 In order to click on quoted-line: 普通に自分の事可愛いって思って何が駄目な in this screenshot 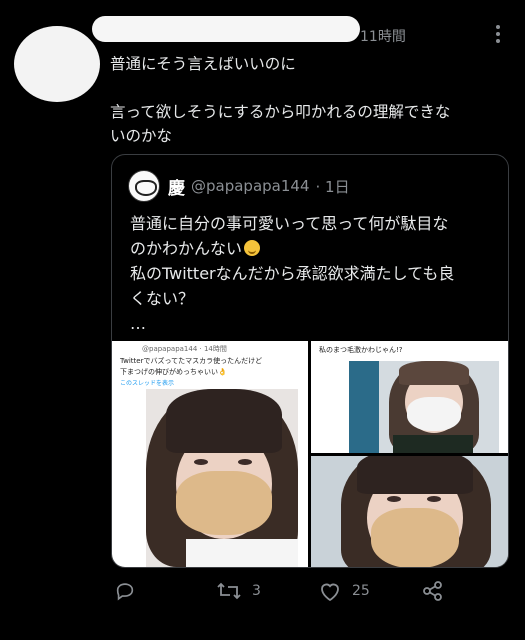, I will do `click(289, 223)`.